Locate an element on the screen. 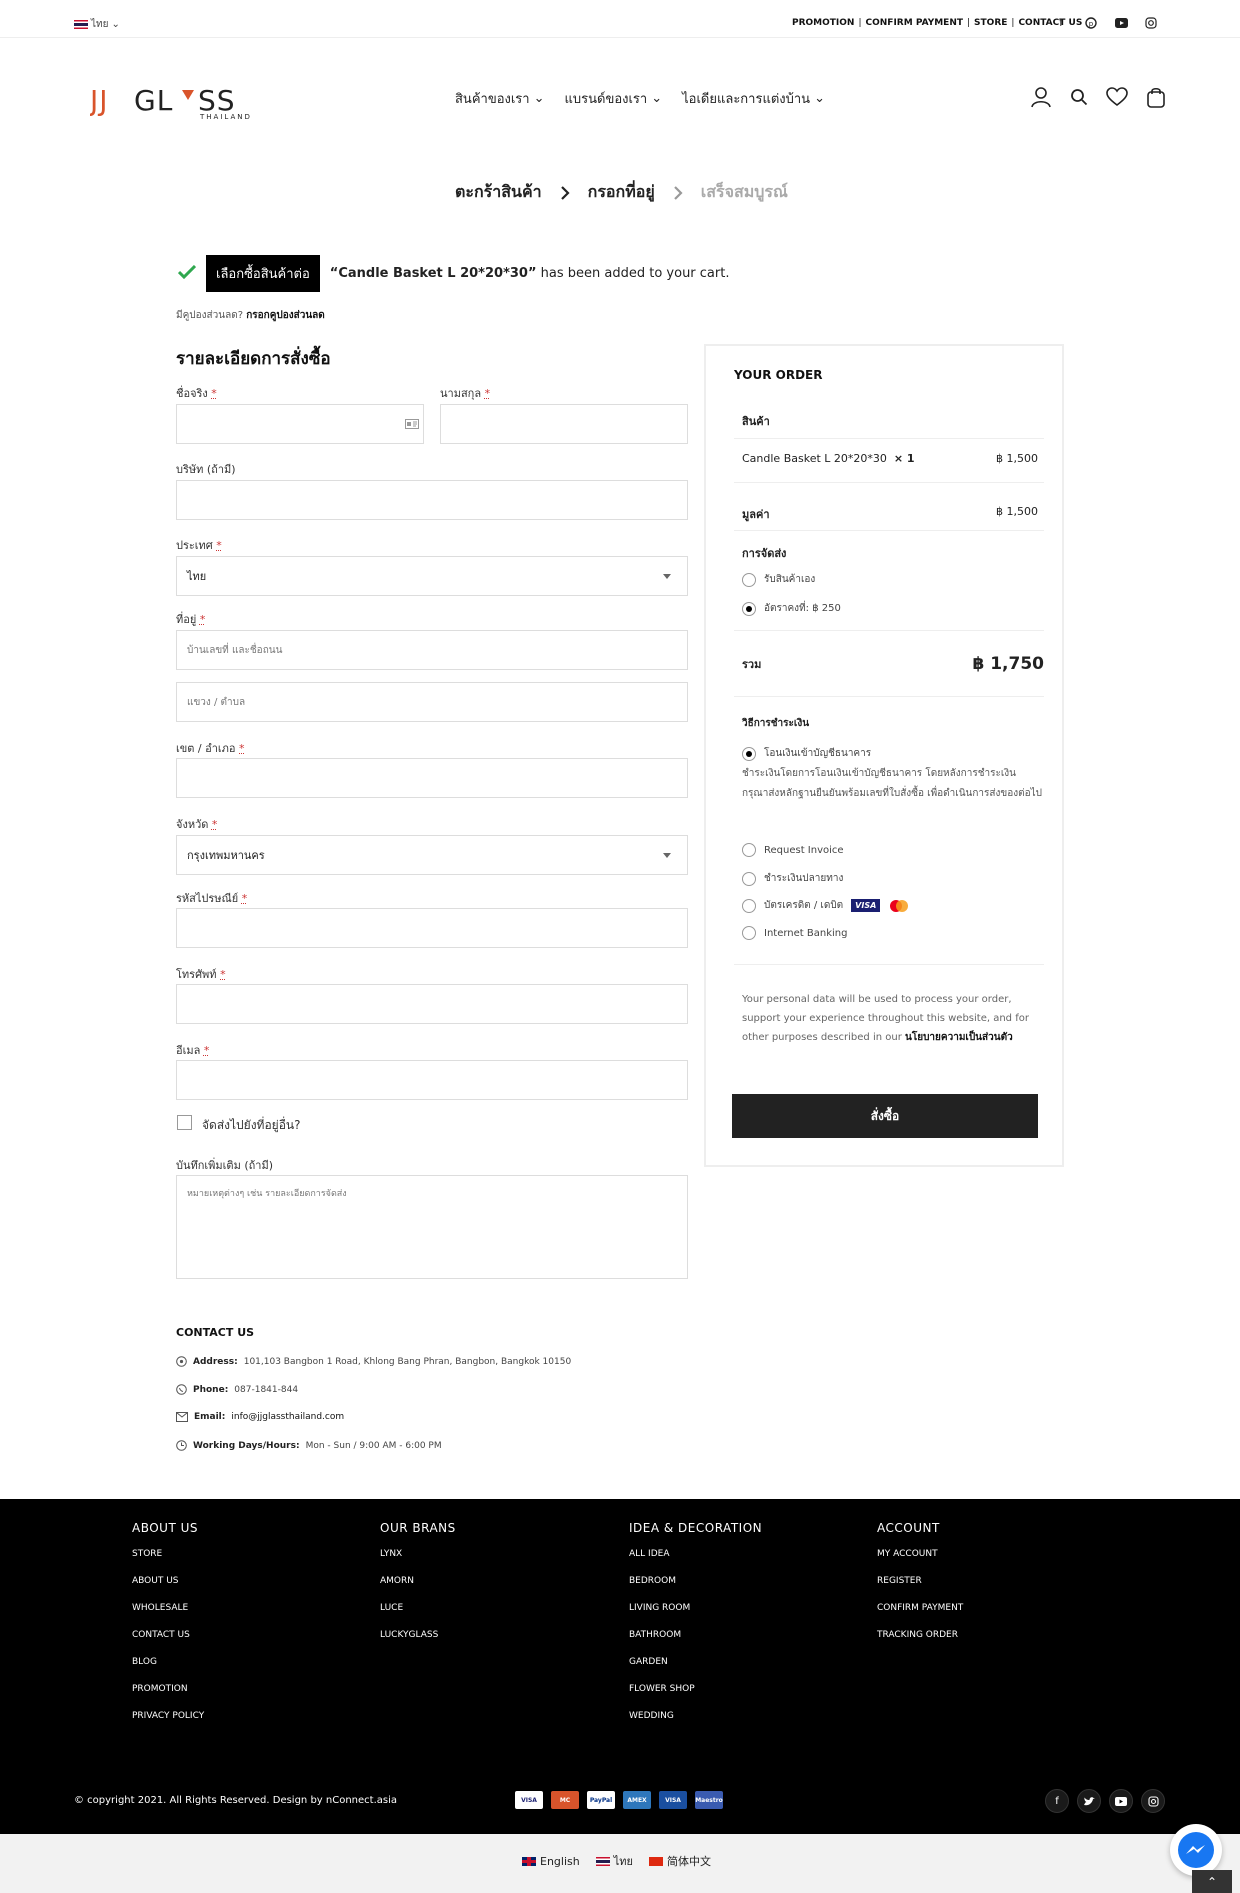 The width and height of the screenshot is (1240, 1893). order-notes-textarea: หมายเหตุต่างๆ เช่น รายละเอียดการจัดส่ง is located at coordinates (432, 1227).